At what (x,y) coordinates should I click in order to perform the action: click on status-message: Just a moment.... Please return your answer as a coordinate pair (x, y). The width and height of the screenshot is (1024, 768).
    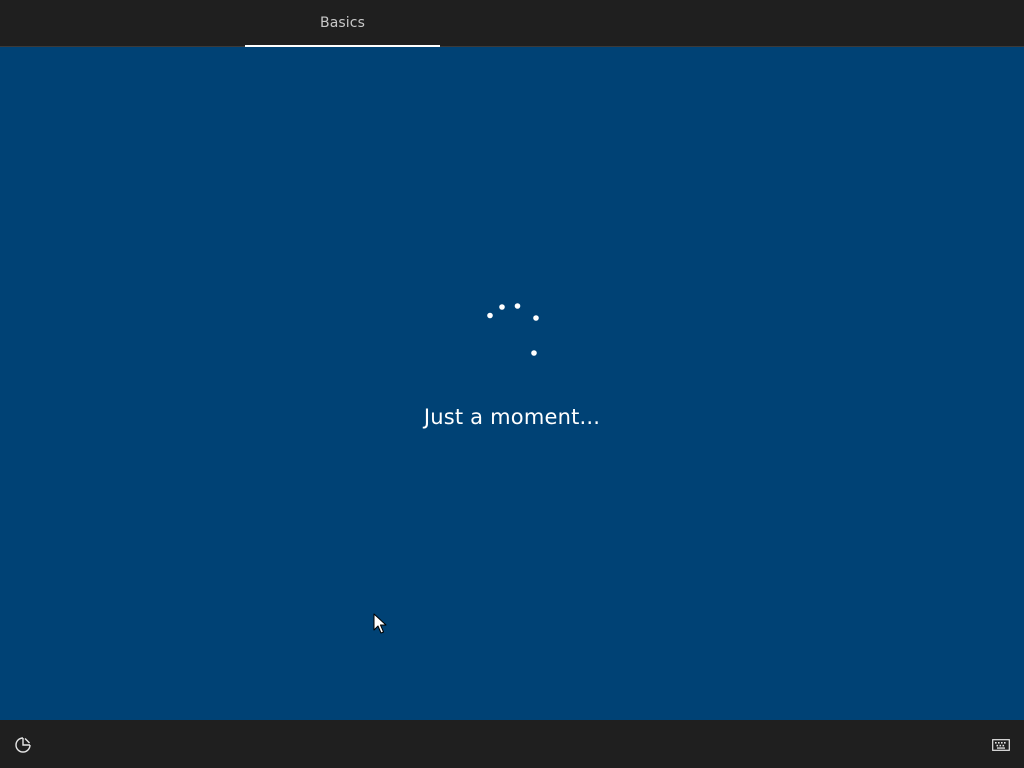
    Looking at the image, I should click on (512, 417).